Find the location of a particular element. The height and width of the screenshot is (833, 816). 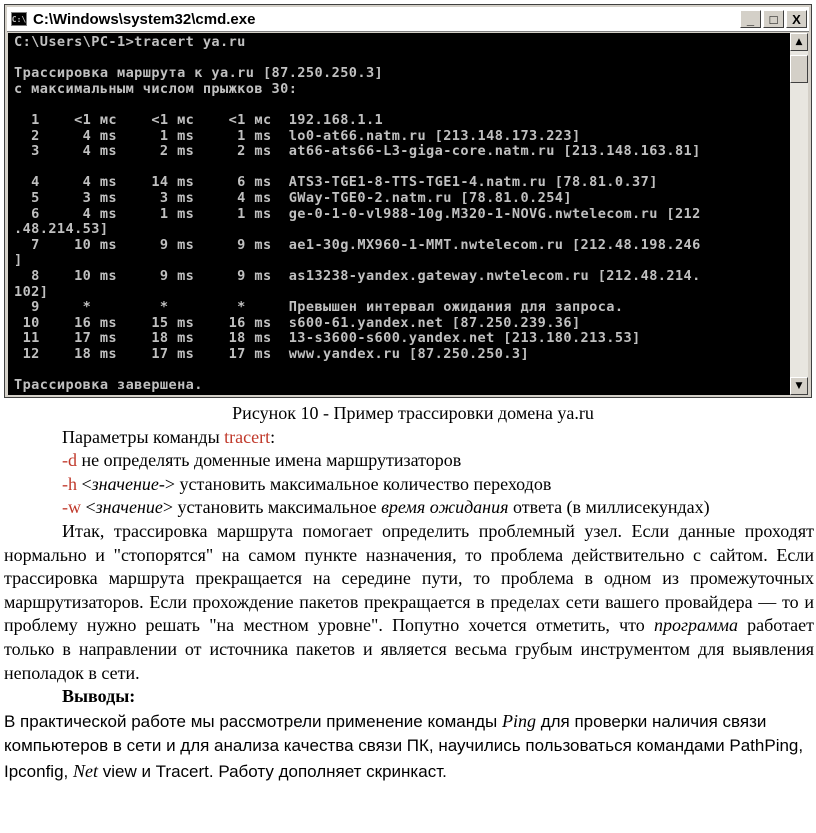

conclusions-net: Net is located at coordinates (85, 770).